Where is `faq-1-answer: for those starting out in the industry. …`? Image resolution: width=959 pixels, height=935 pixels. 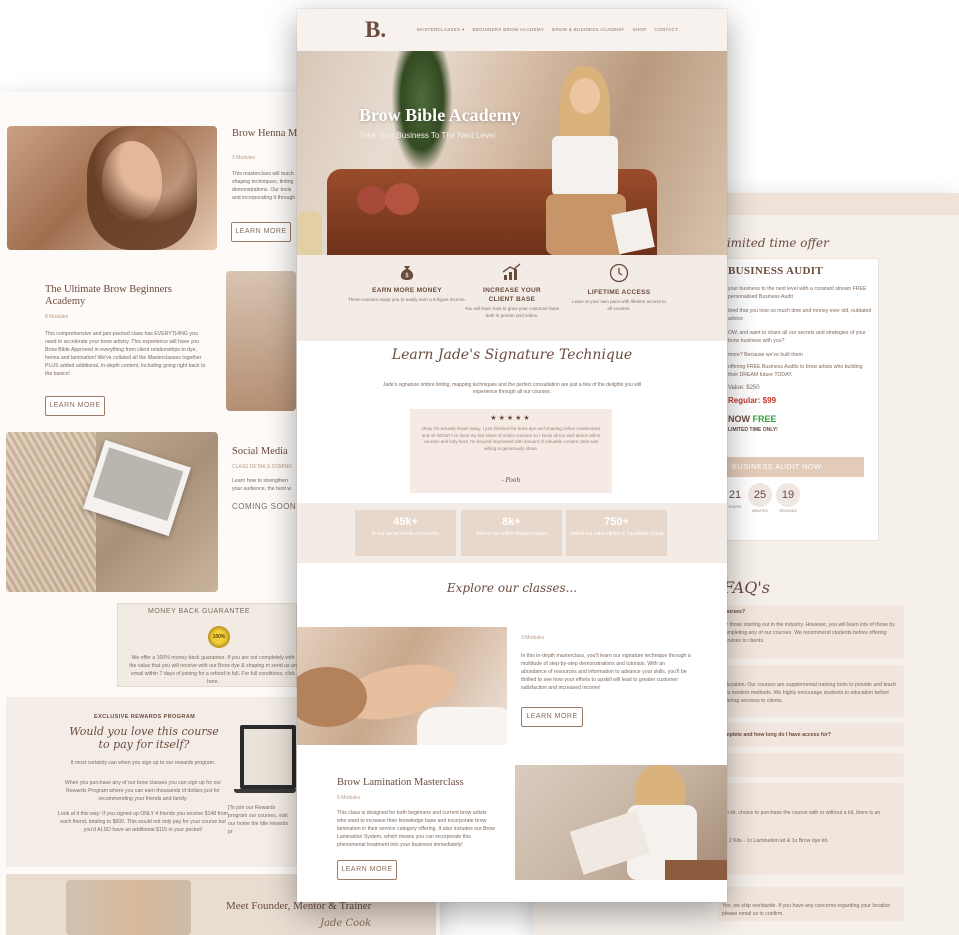 faq-1-answer: for those starting out in the industry. … is located at coordinates (808, 633).